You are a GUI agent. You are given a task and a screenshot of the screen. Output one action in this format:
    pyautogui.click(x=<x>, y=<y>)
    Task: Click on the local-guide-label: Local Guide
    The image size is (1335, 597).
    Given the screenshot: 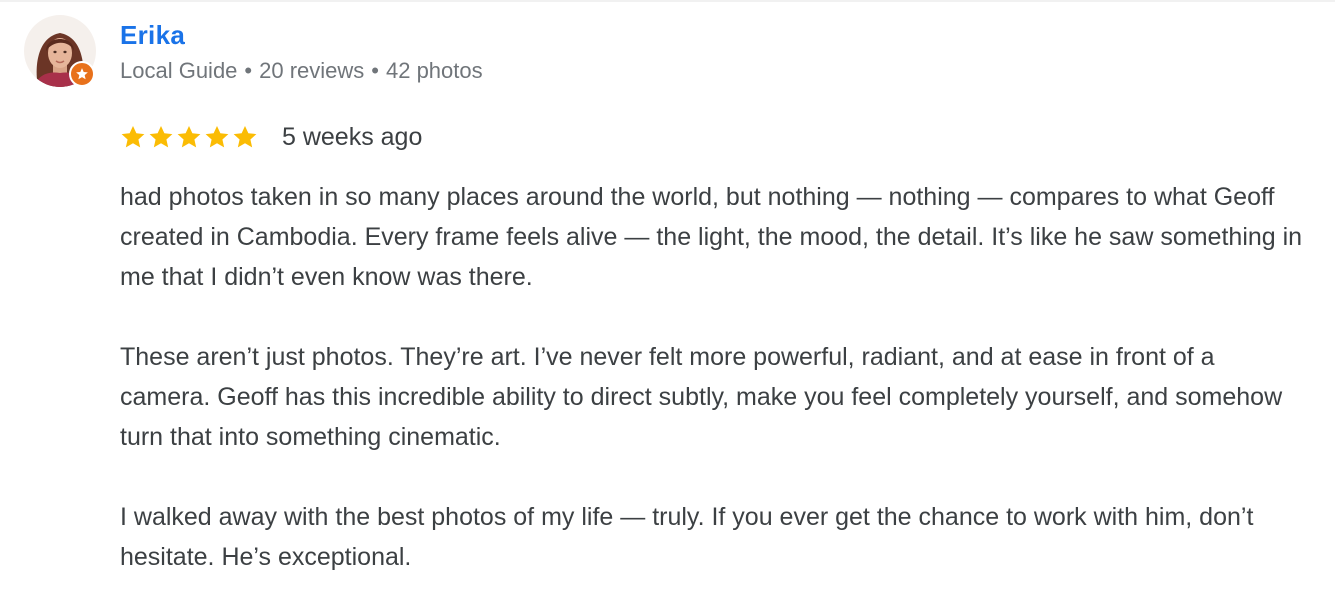 What is the action you would take?
    pyautogui.click(x=179, y=70)
    